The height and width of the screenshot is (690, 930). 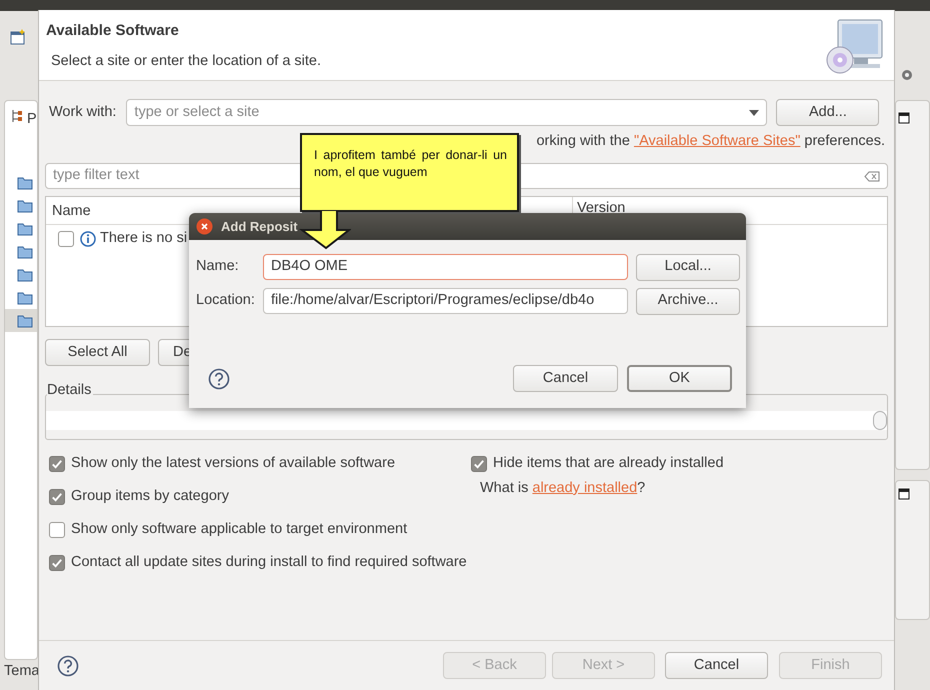 I want to click on field-label: Name:, so click(x=218, y=266).